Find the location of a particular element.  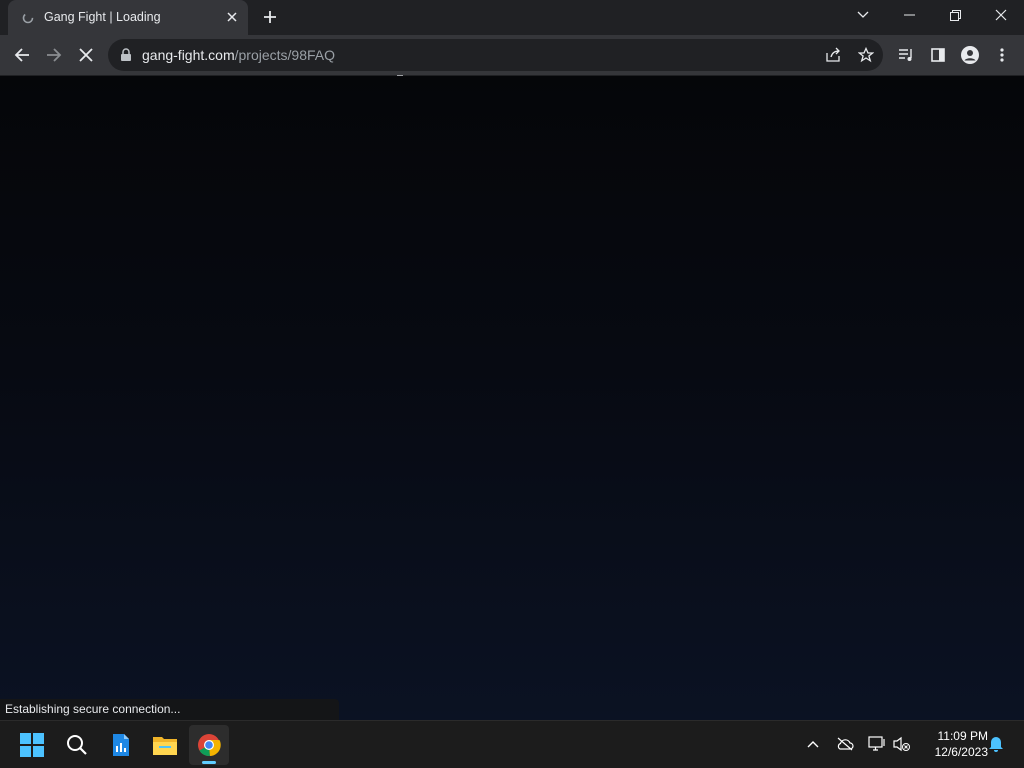

lock-icon is located at coordinates (126, 55).